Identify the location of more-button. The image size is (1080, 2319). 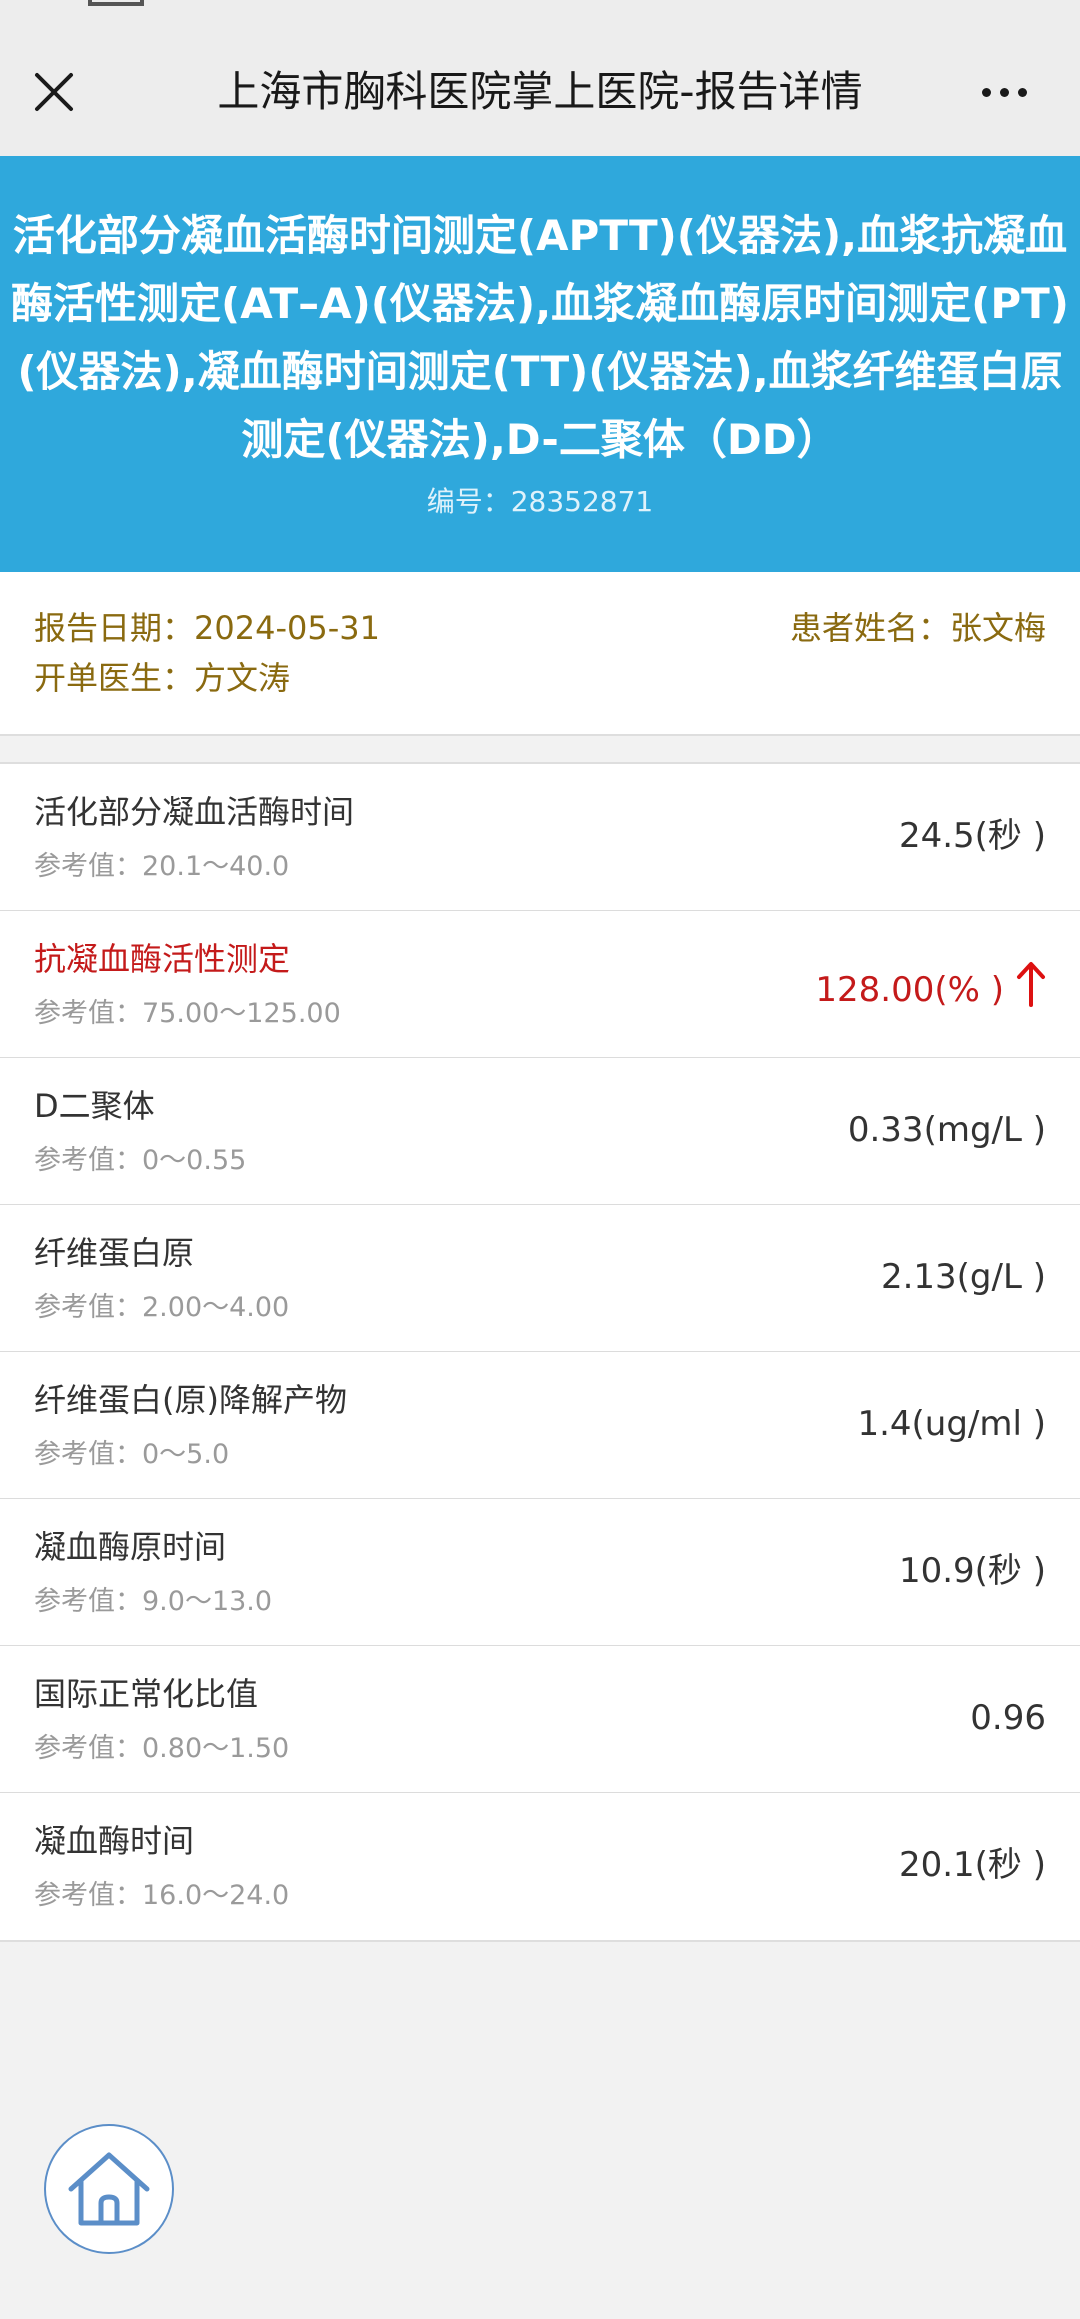
(1004, 92).